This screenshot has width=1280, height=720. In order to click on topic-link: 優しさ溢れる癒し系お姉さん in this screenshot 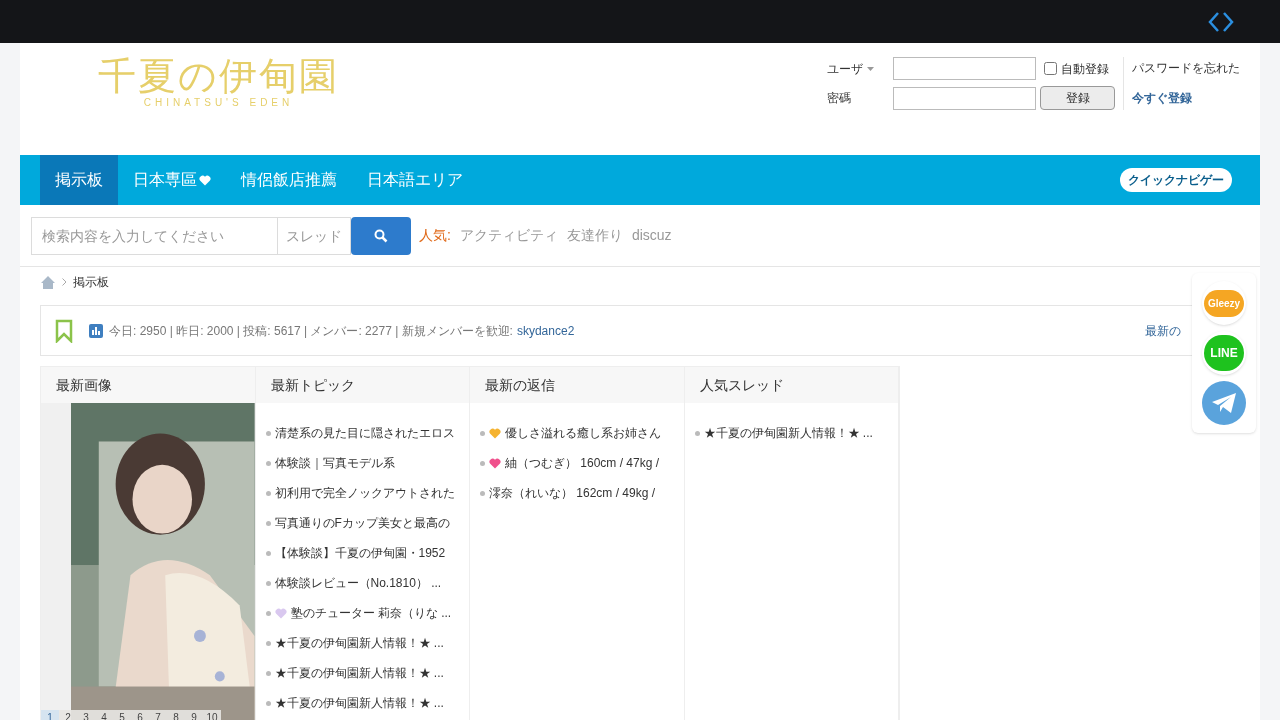, I will do `click(583, 433)`.